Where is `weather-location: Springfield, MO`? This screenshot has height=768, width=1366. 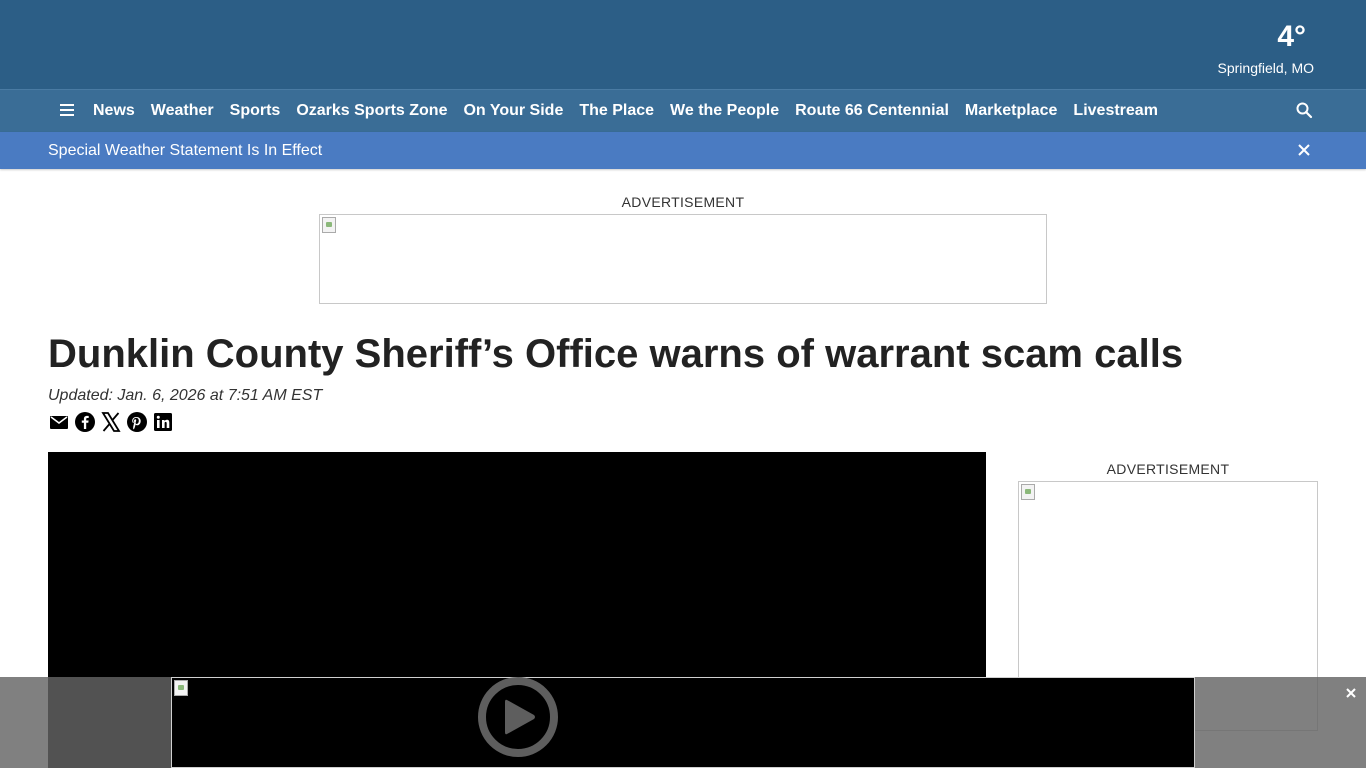
weather-location: Springfield, MO is located at coordinates (1265, 68).